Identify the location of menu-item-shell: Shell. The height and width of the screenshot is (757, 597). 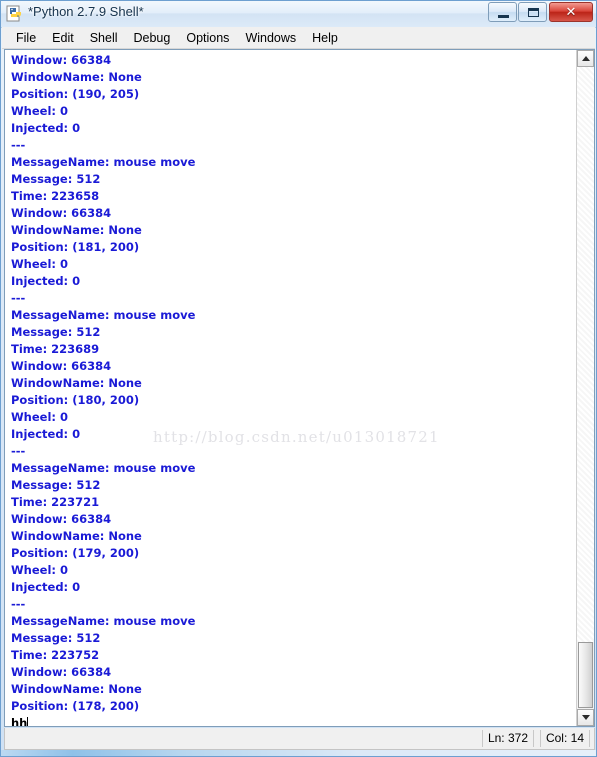
(104, 38).